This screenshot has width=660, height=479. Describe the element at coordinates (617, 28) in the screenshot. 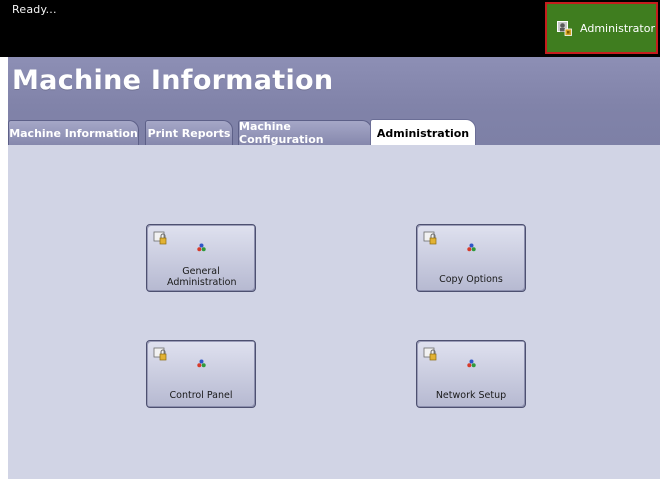

I see `administrator-label: Administrator` at that location.